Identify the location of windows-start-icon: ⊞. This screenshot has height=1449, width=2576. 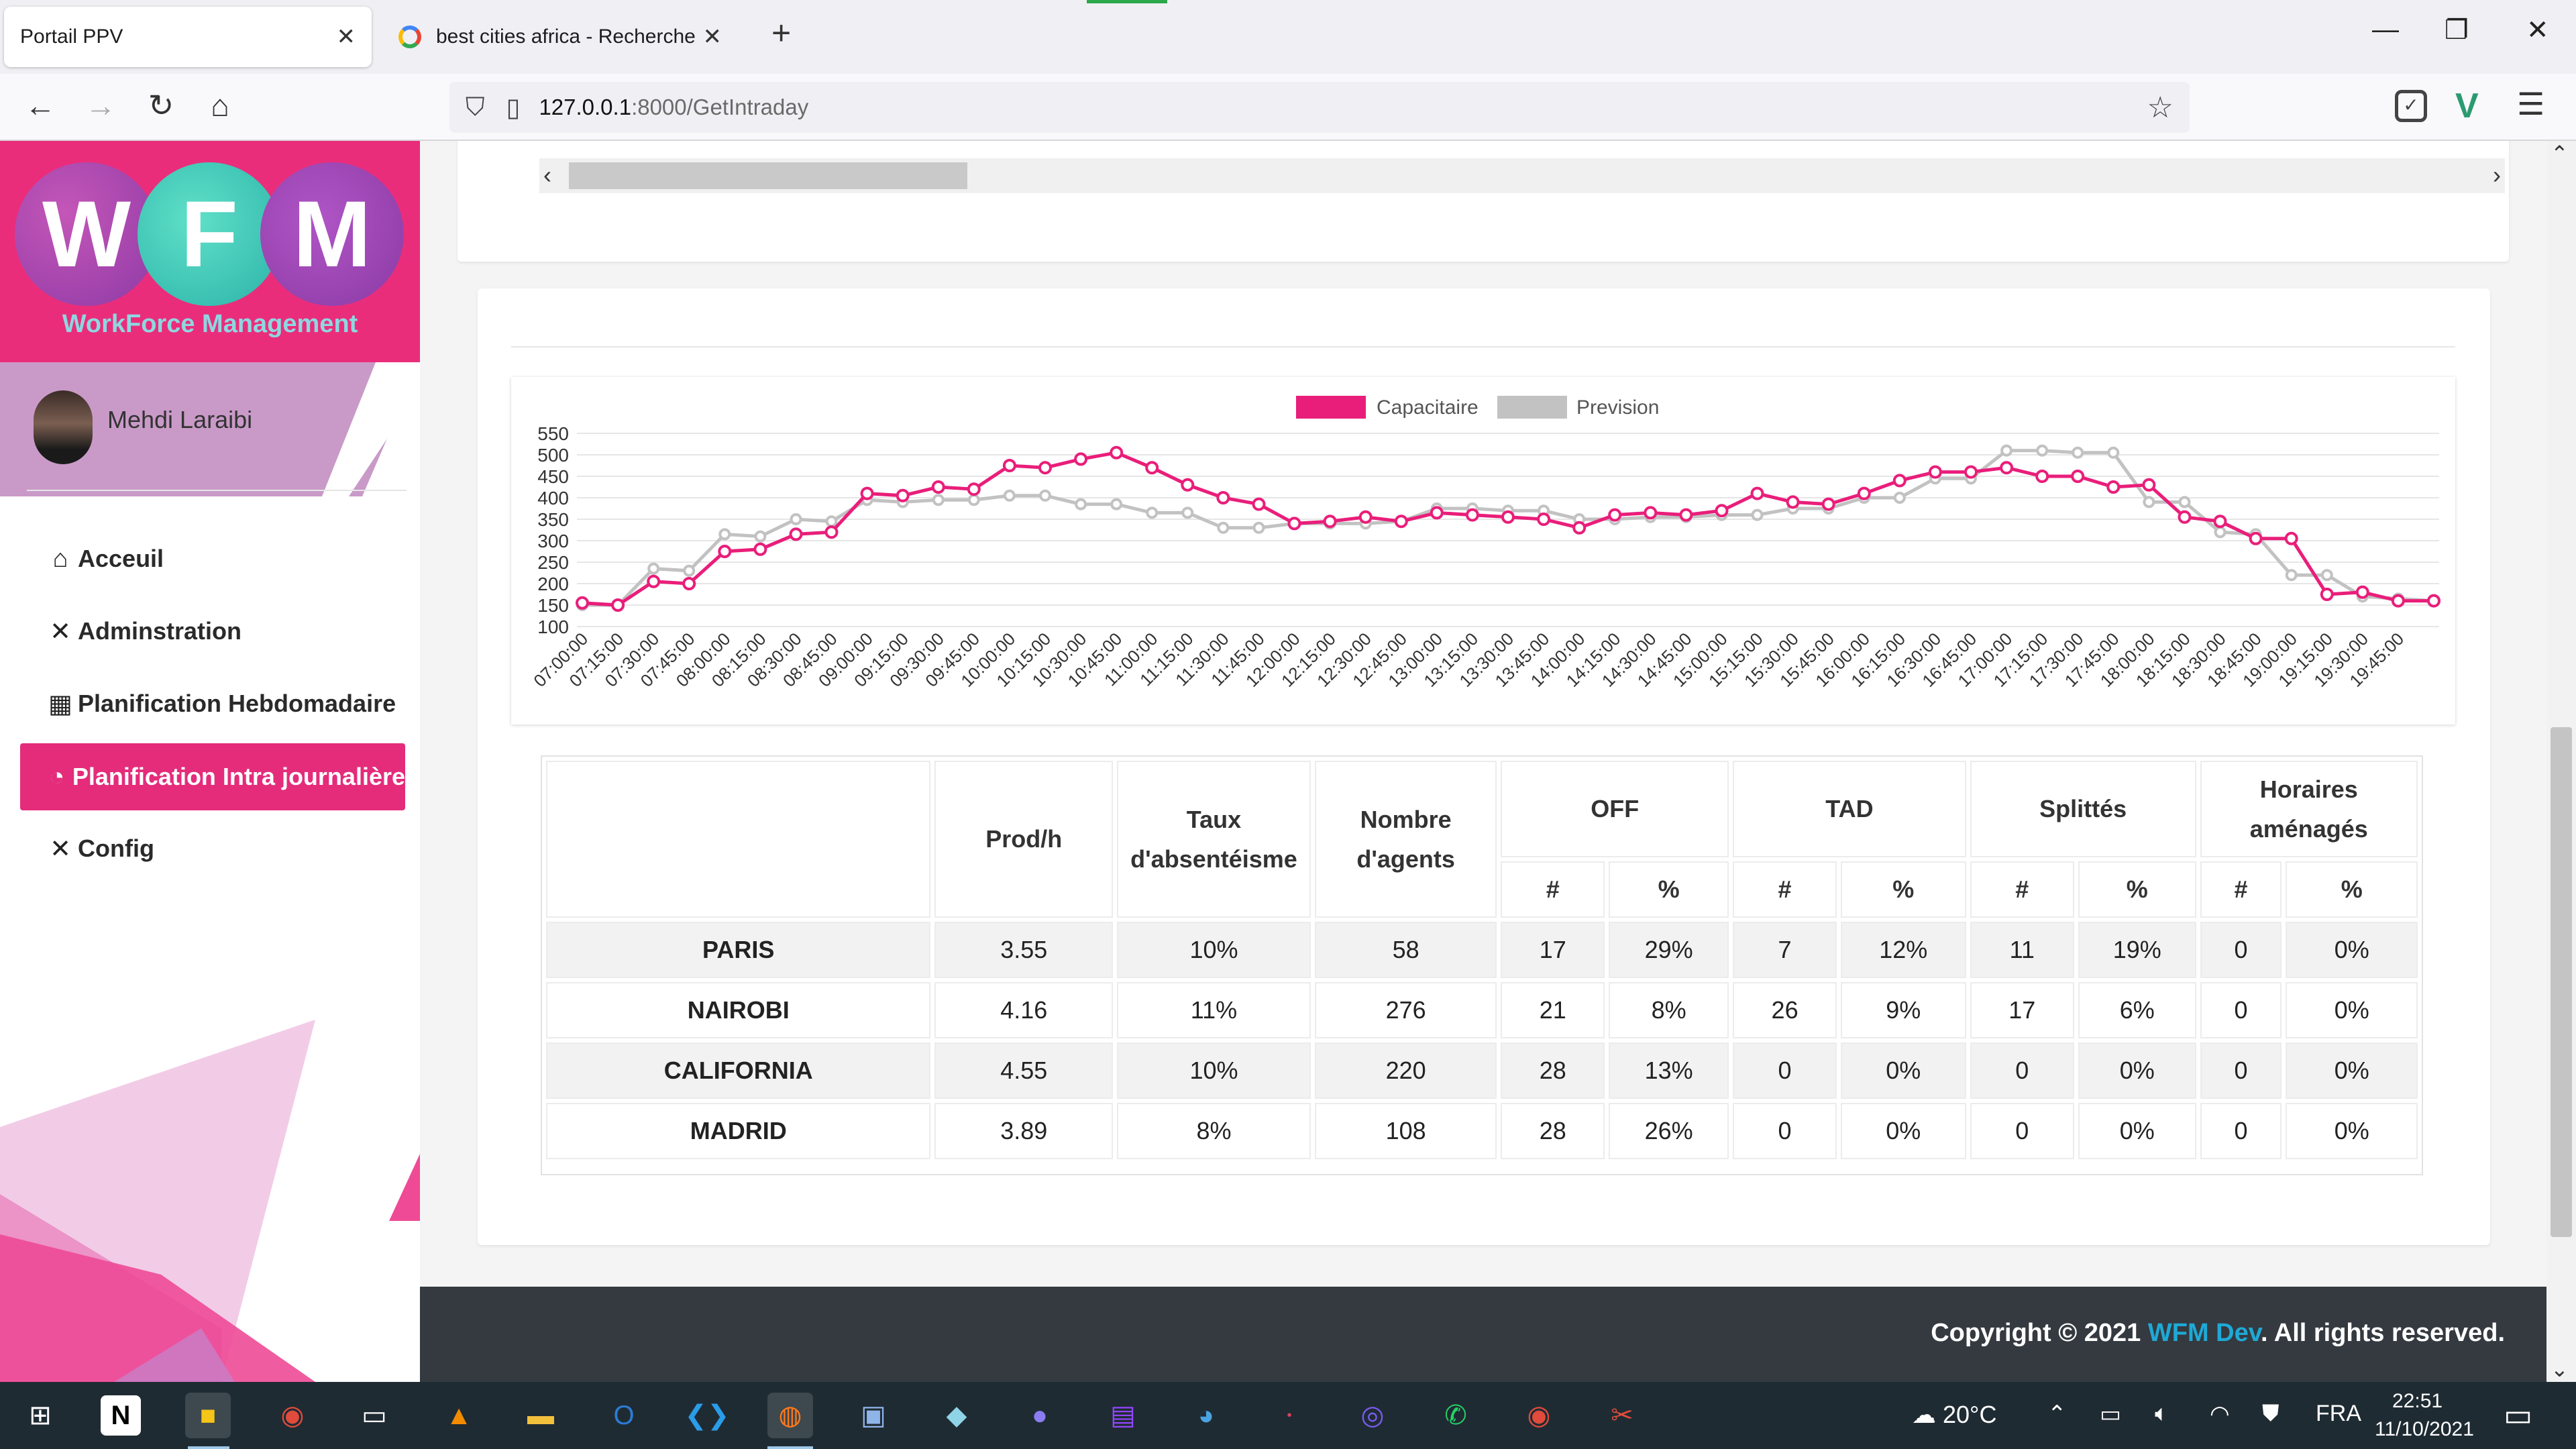
(40, 1415).